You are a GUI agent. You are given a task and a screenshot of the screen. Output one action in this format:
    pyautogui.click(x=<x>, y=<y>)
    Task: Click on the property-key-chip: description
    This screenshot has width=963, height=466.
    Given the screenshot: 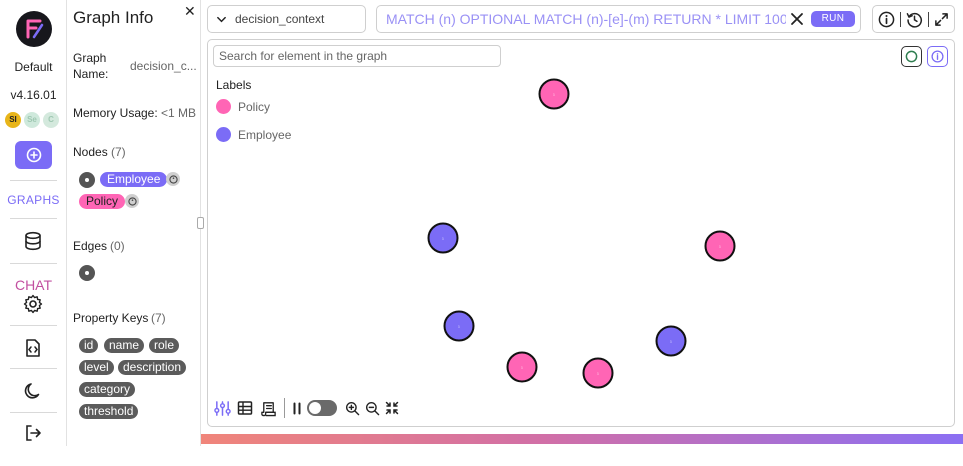 What is the action you would take?
    pyautogui.click(x=152, y=367)
    